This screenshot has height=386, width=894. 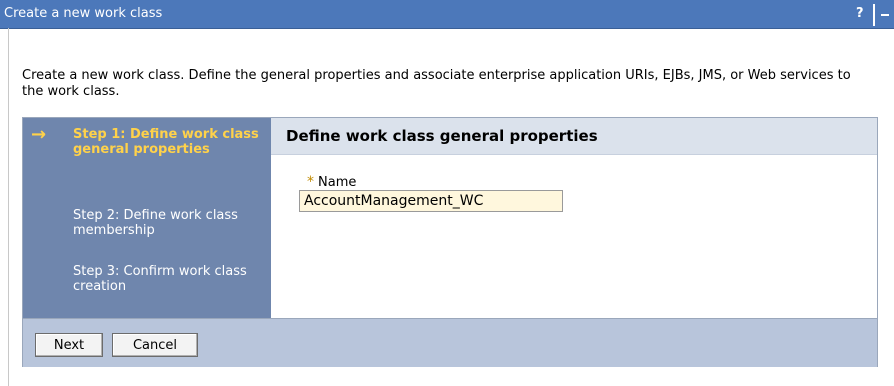 What do you see at coordinates (860, 13) in the screenshot?
I see `help-icon: ?` at bounding box center [860, 13].